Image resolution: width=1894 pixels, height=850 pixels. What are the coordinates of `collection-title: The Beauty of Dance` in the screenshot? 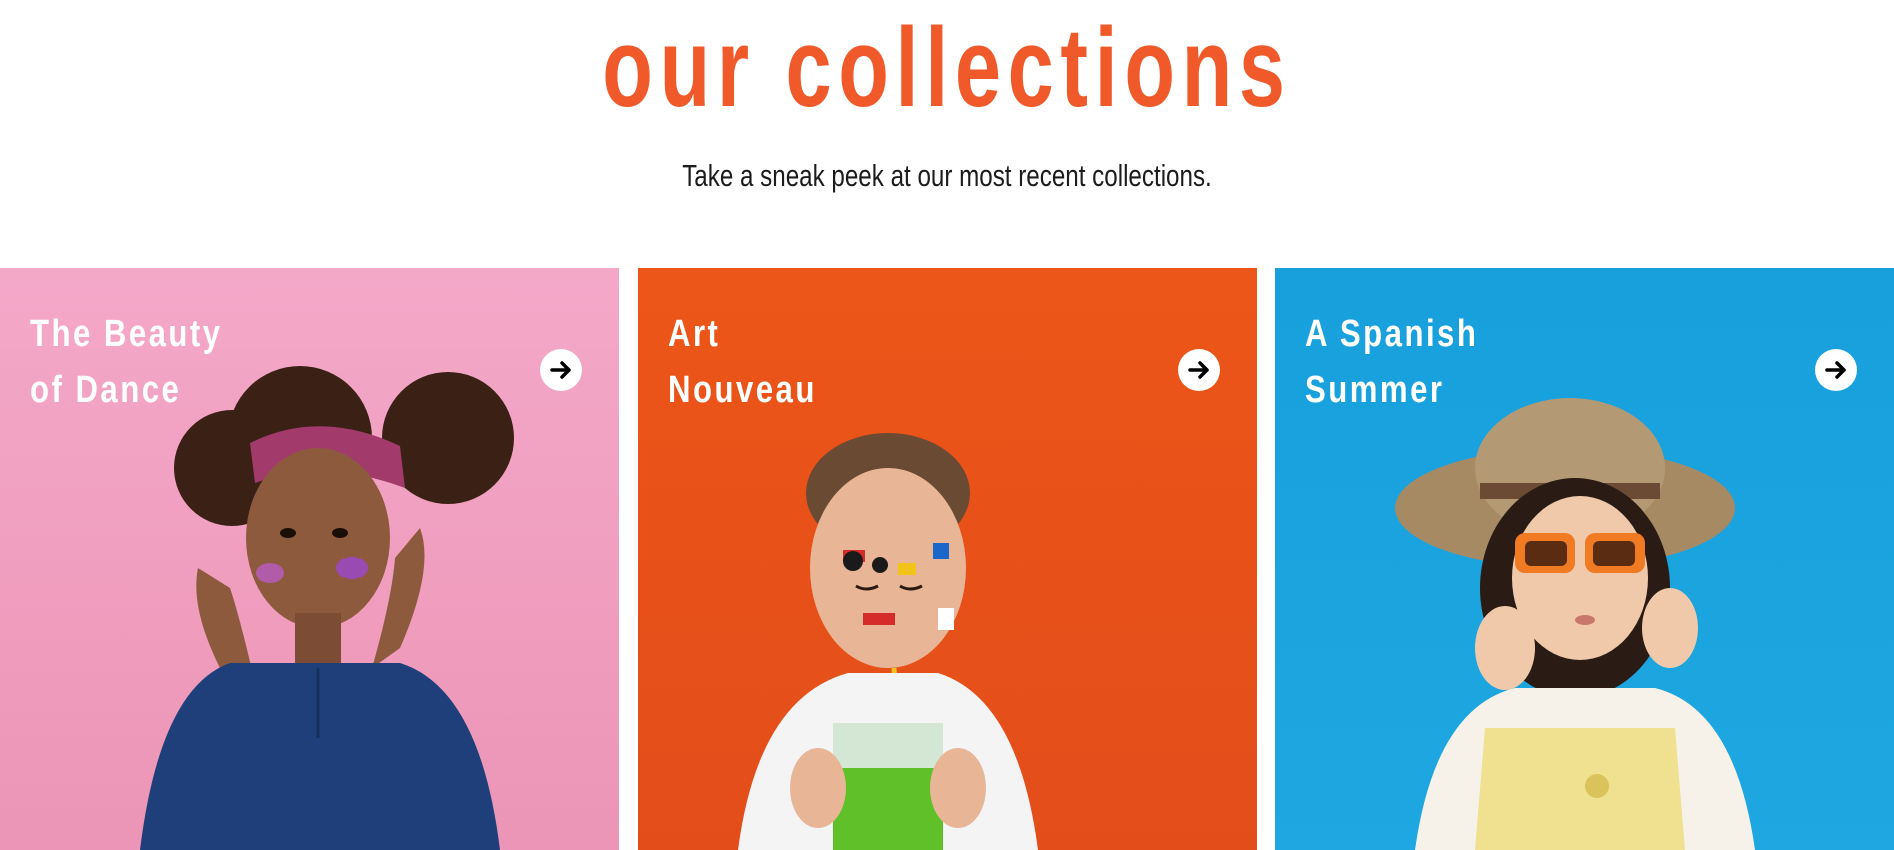 It's located at (126, 362).